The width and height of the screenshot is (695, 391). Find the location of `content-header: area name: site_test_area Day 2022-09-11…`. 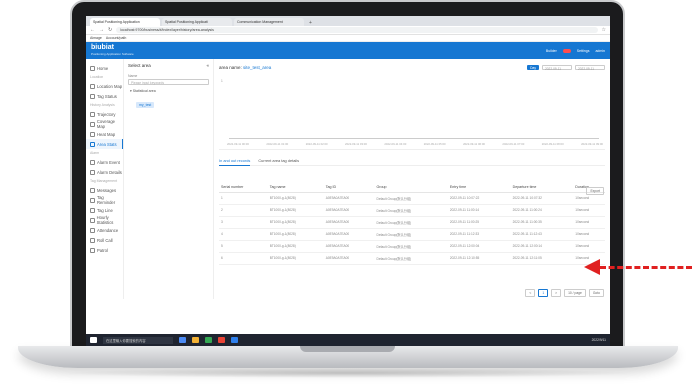

content-header: area name: site_test_area Day 2022-09-11… is located at coordinates (412, 67).